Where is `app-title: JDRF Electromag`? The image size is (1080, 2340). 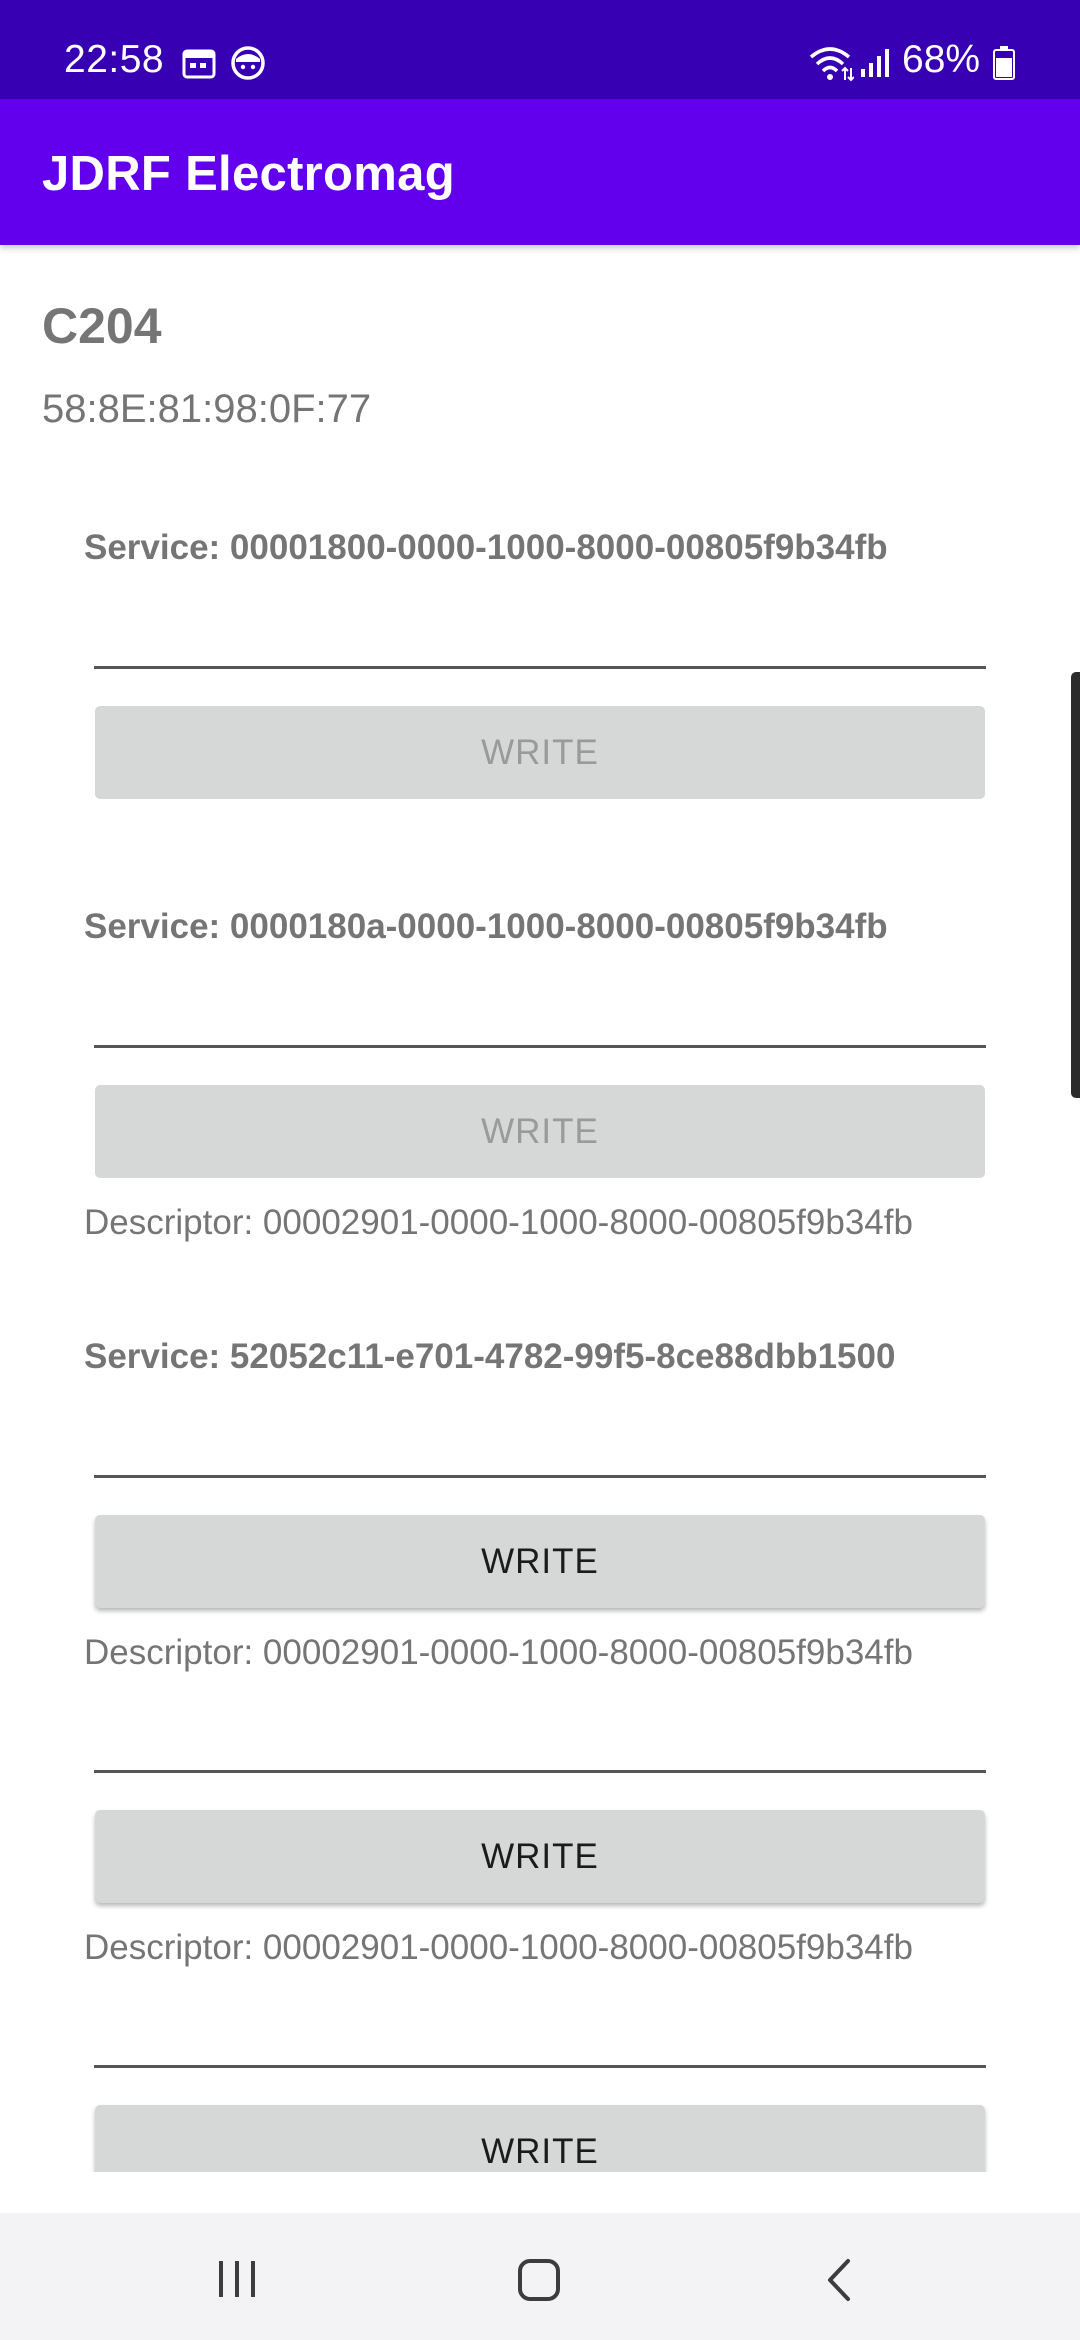
app-title: JDRF Electromag is located at coordinates (248, 174).